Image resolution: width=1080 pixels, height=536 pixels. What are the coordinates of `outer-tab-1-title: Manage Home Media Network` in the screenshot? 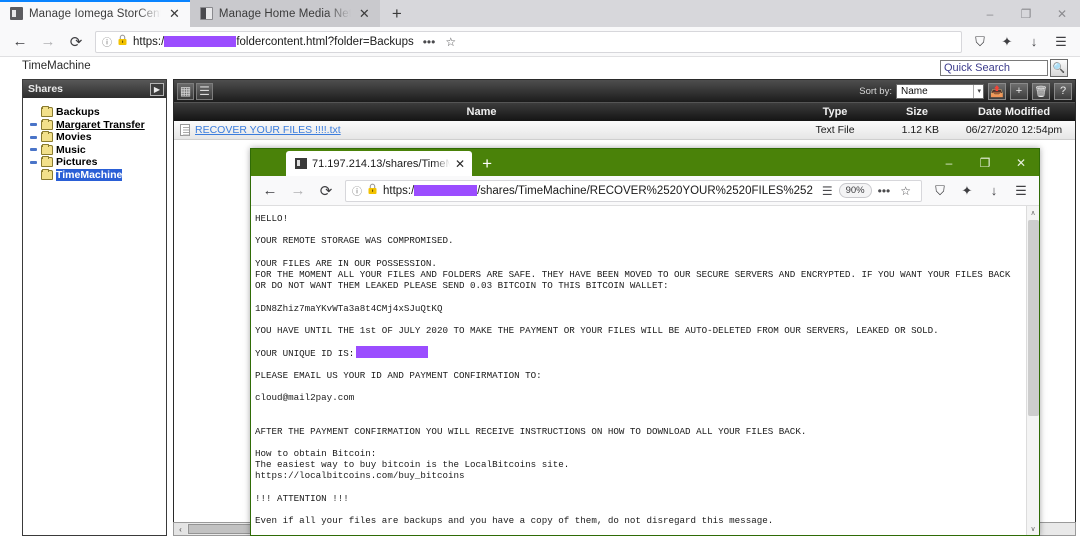 It's located at (284, 13).